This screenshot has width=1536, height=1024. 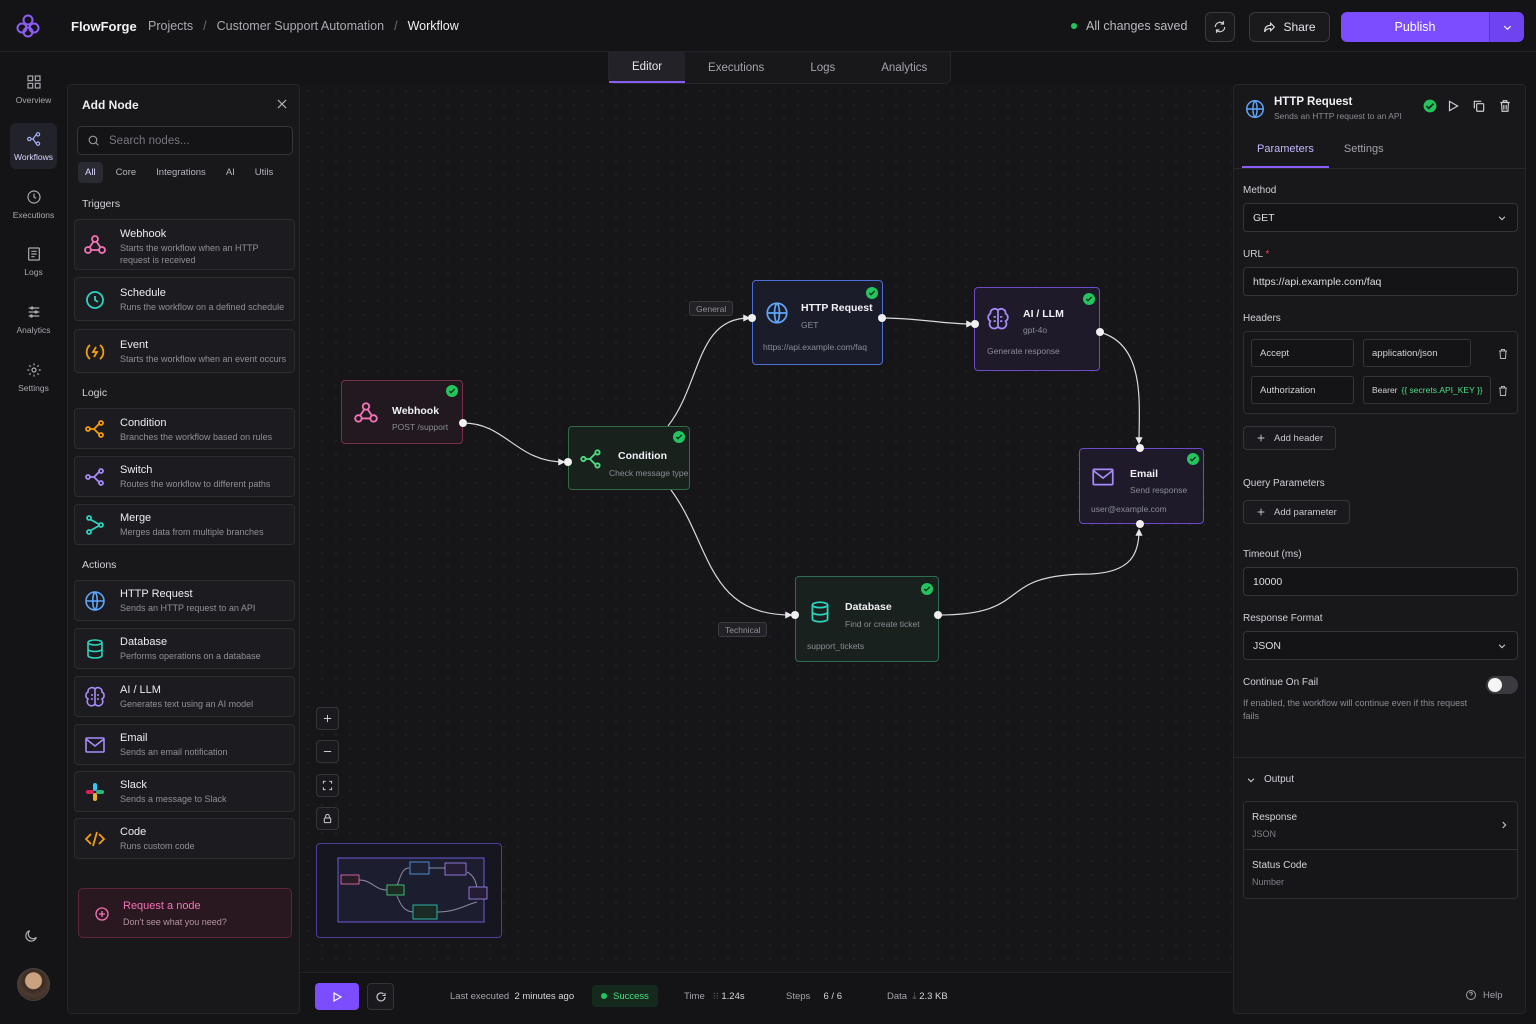 I want to click on refresh-icon, so click(x=381, y=996).